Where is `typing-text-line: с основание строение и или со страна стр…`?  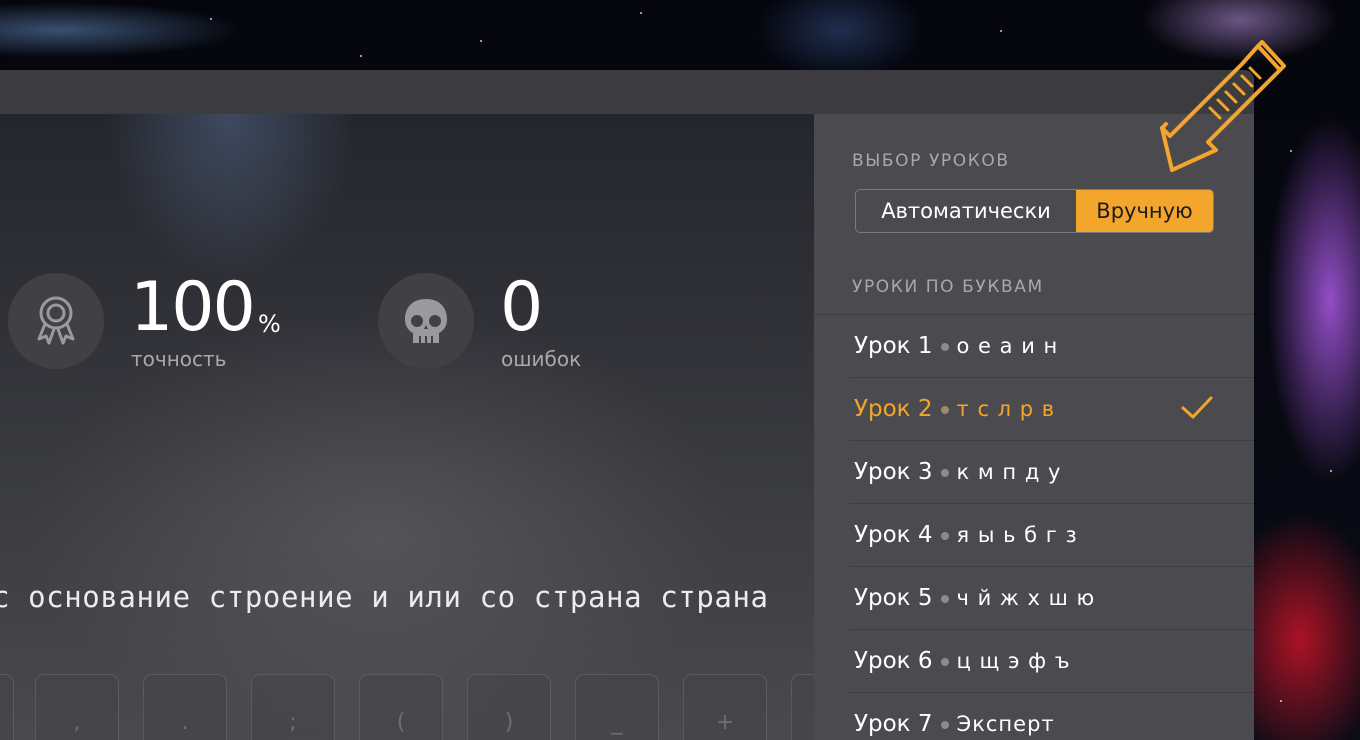
typing-text-line: с основание строение и или со страна стр… is located at coordinates (384, 597).